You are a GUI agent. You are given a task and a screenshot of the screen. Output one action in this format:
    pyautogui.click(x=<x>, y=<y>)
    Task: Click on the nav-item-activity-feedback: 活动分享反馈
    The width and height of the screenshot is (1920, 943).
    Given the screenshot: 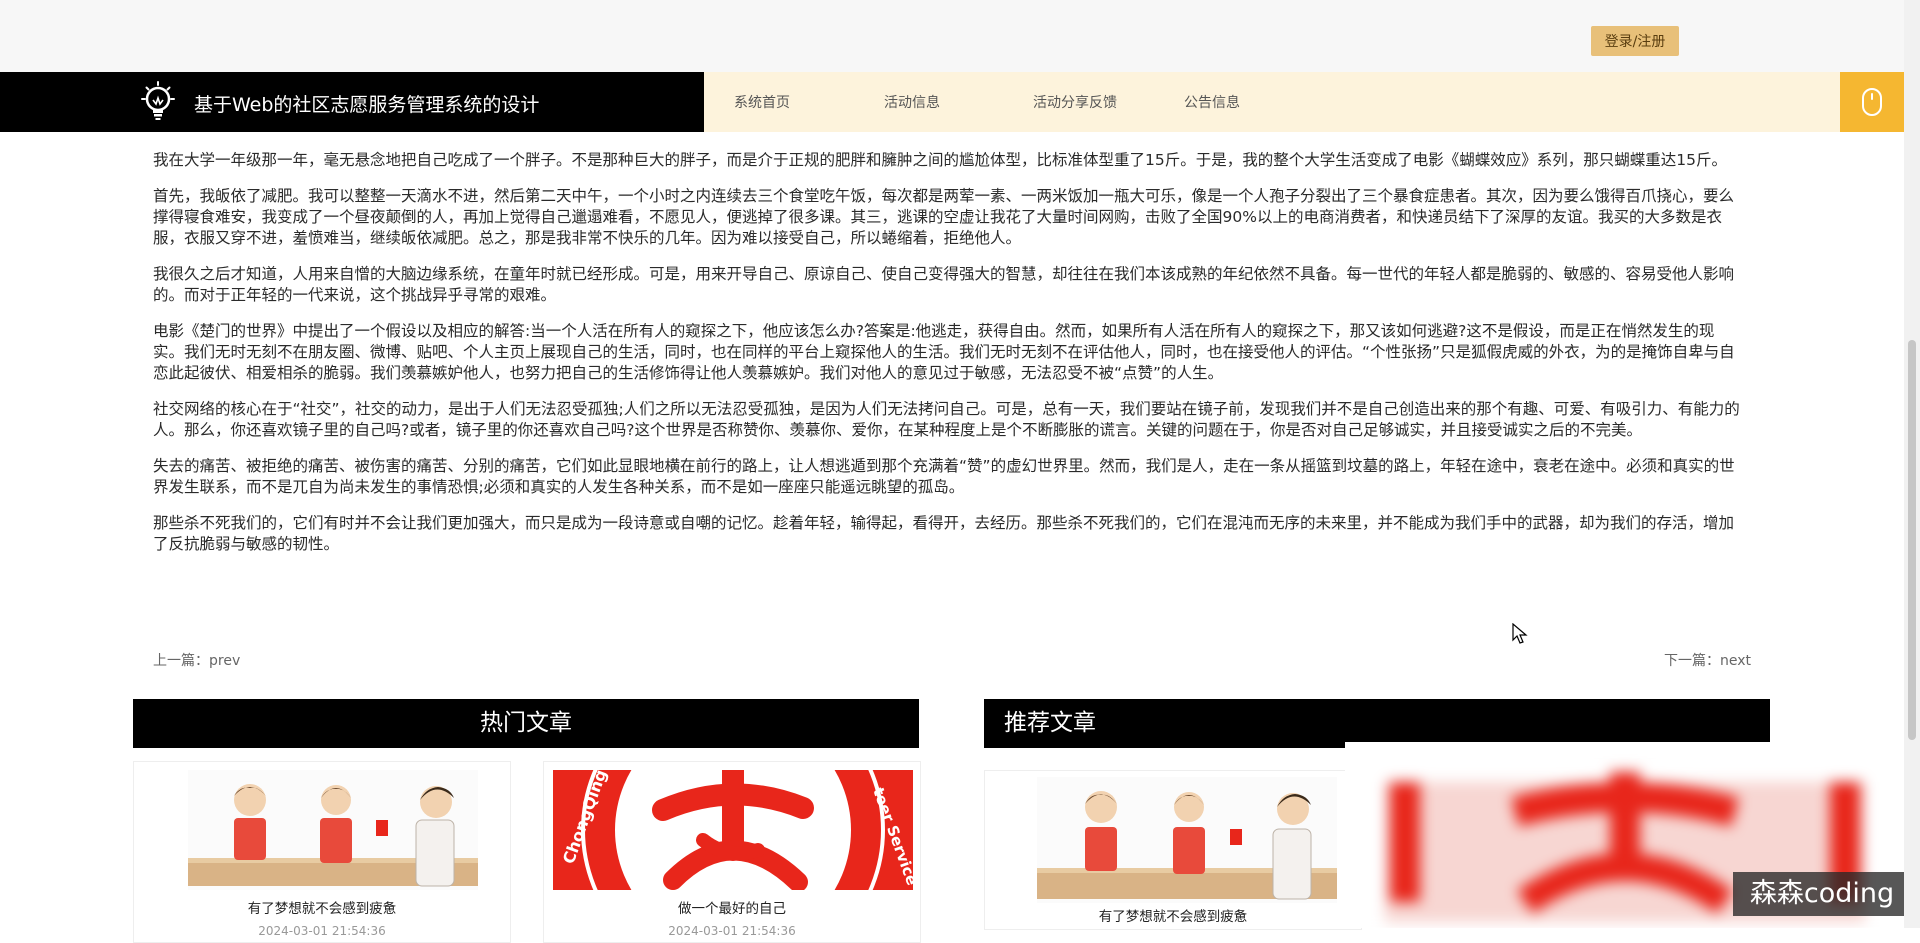 What is the action you would take?
    pyautogui.click(x=1075, y=102)
    